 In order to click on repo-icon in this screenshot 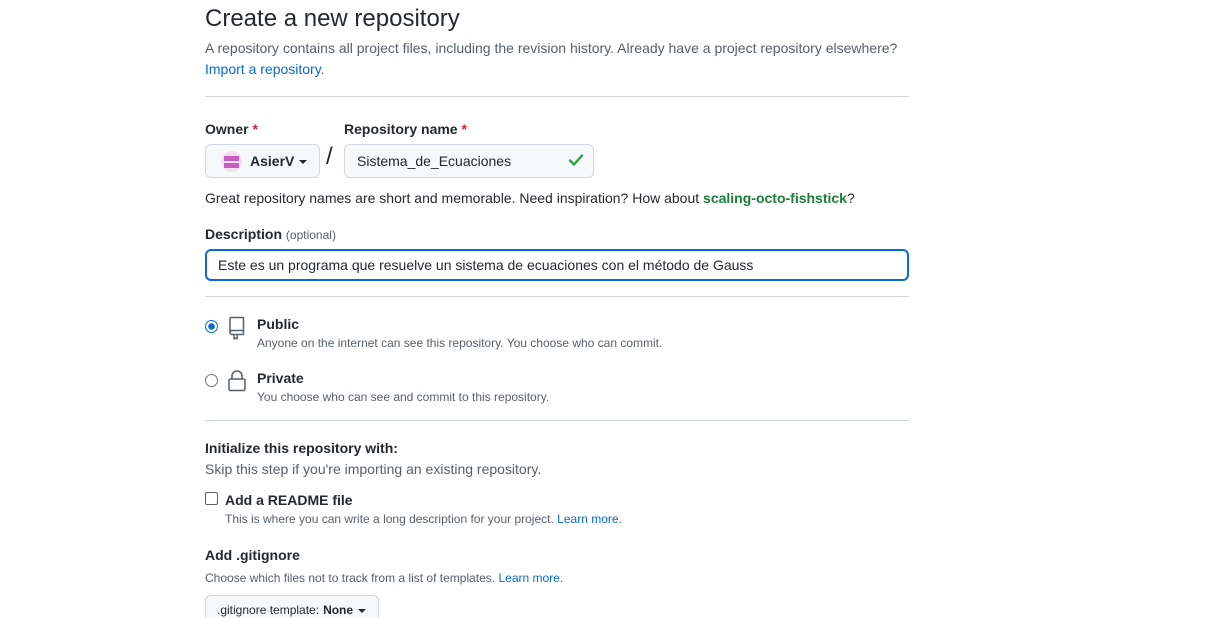, I will do `click(237, 328)`.